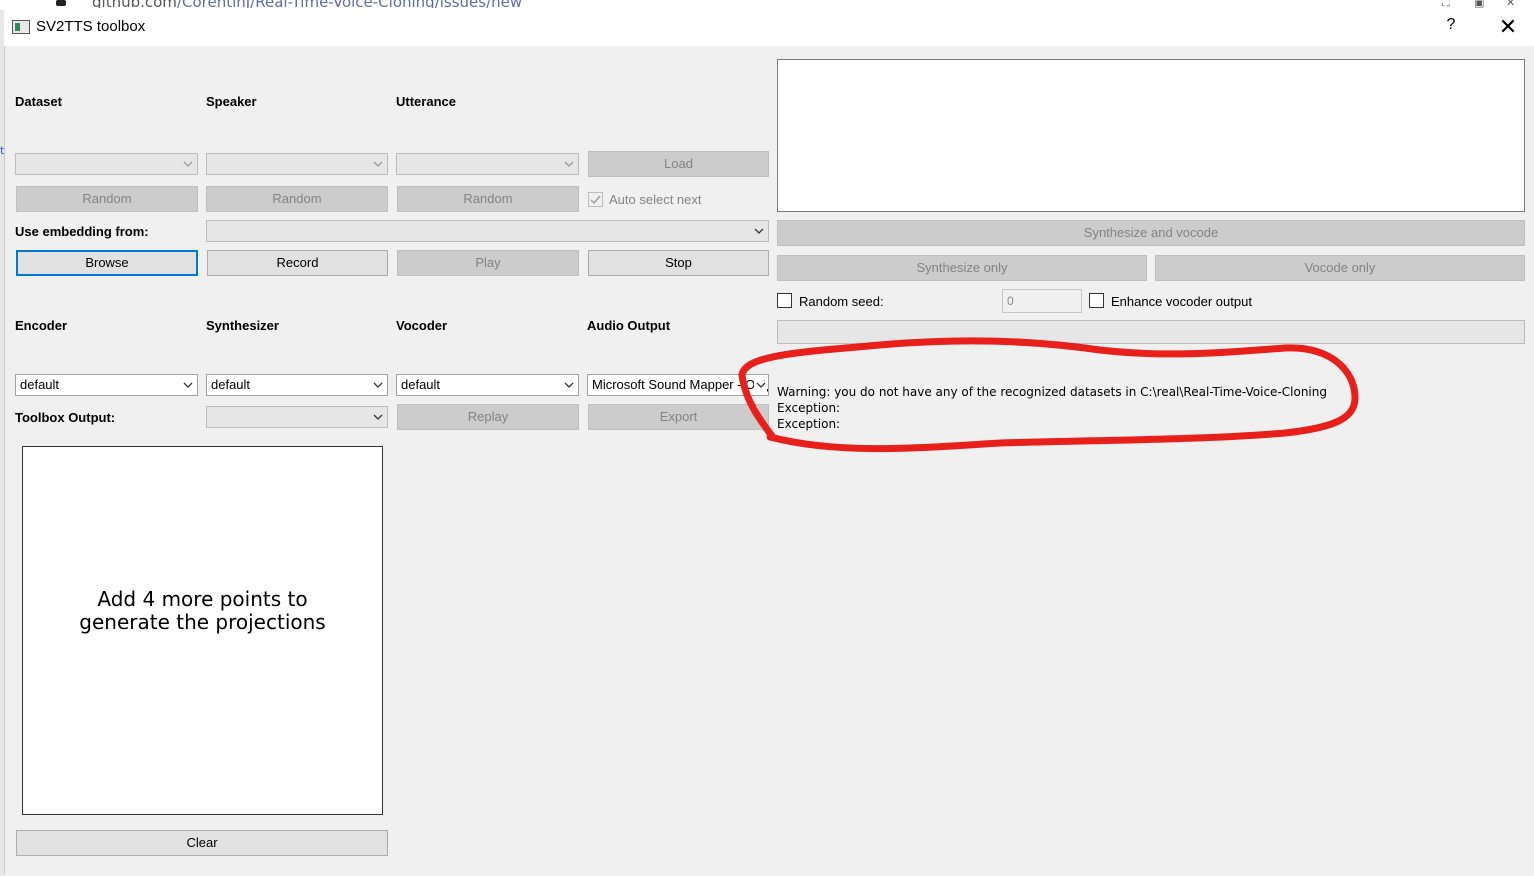 The image size is (1534, 876). What do you see at coordinates (655, 199) in the screenshot?
I see `auto-select-label: Auto select next` at bounding box center [655, 199].